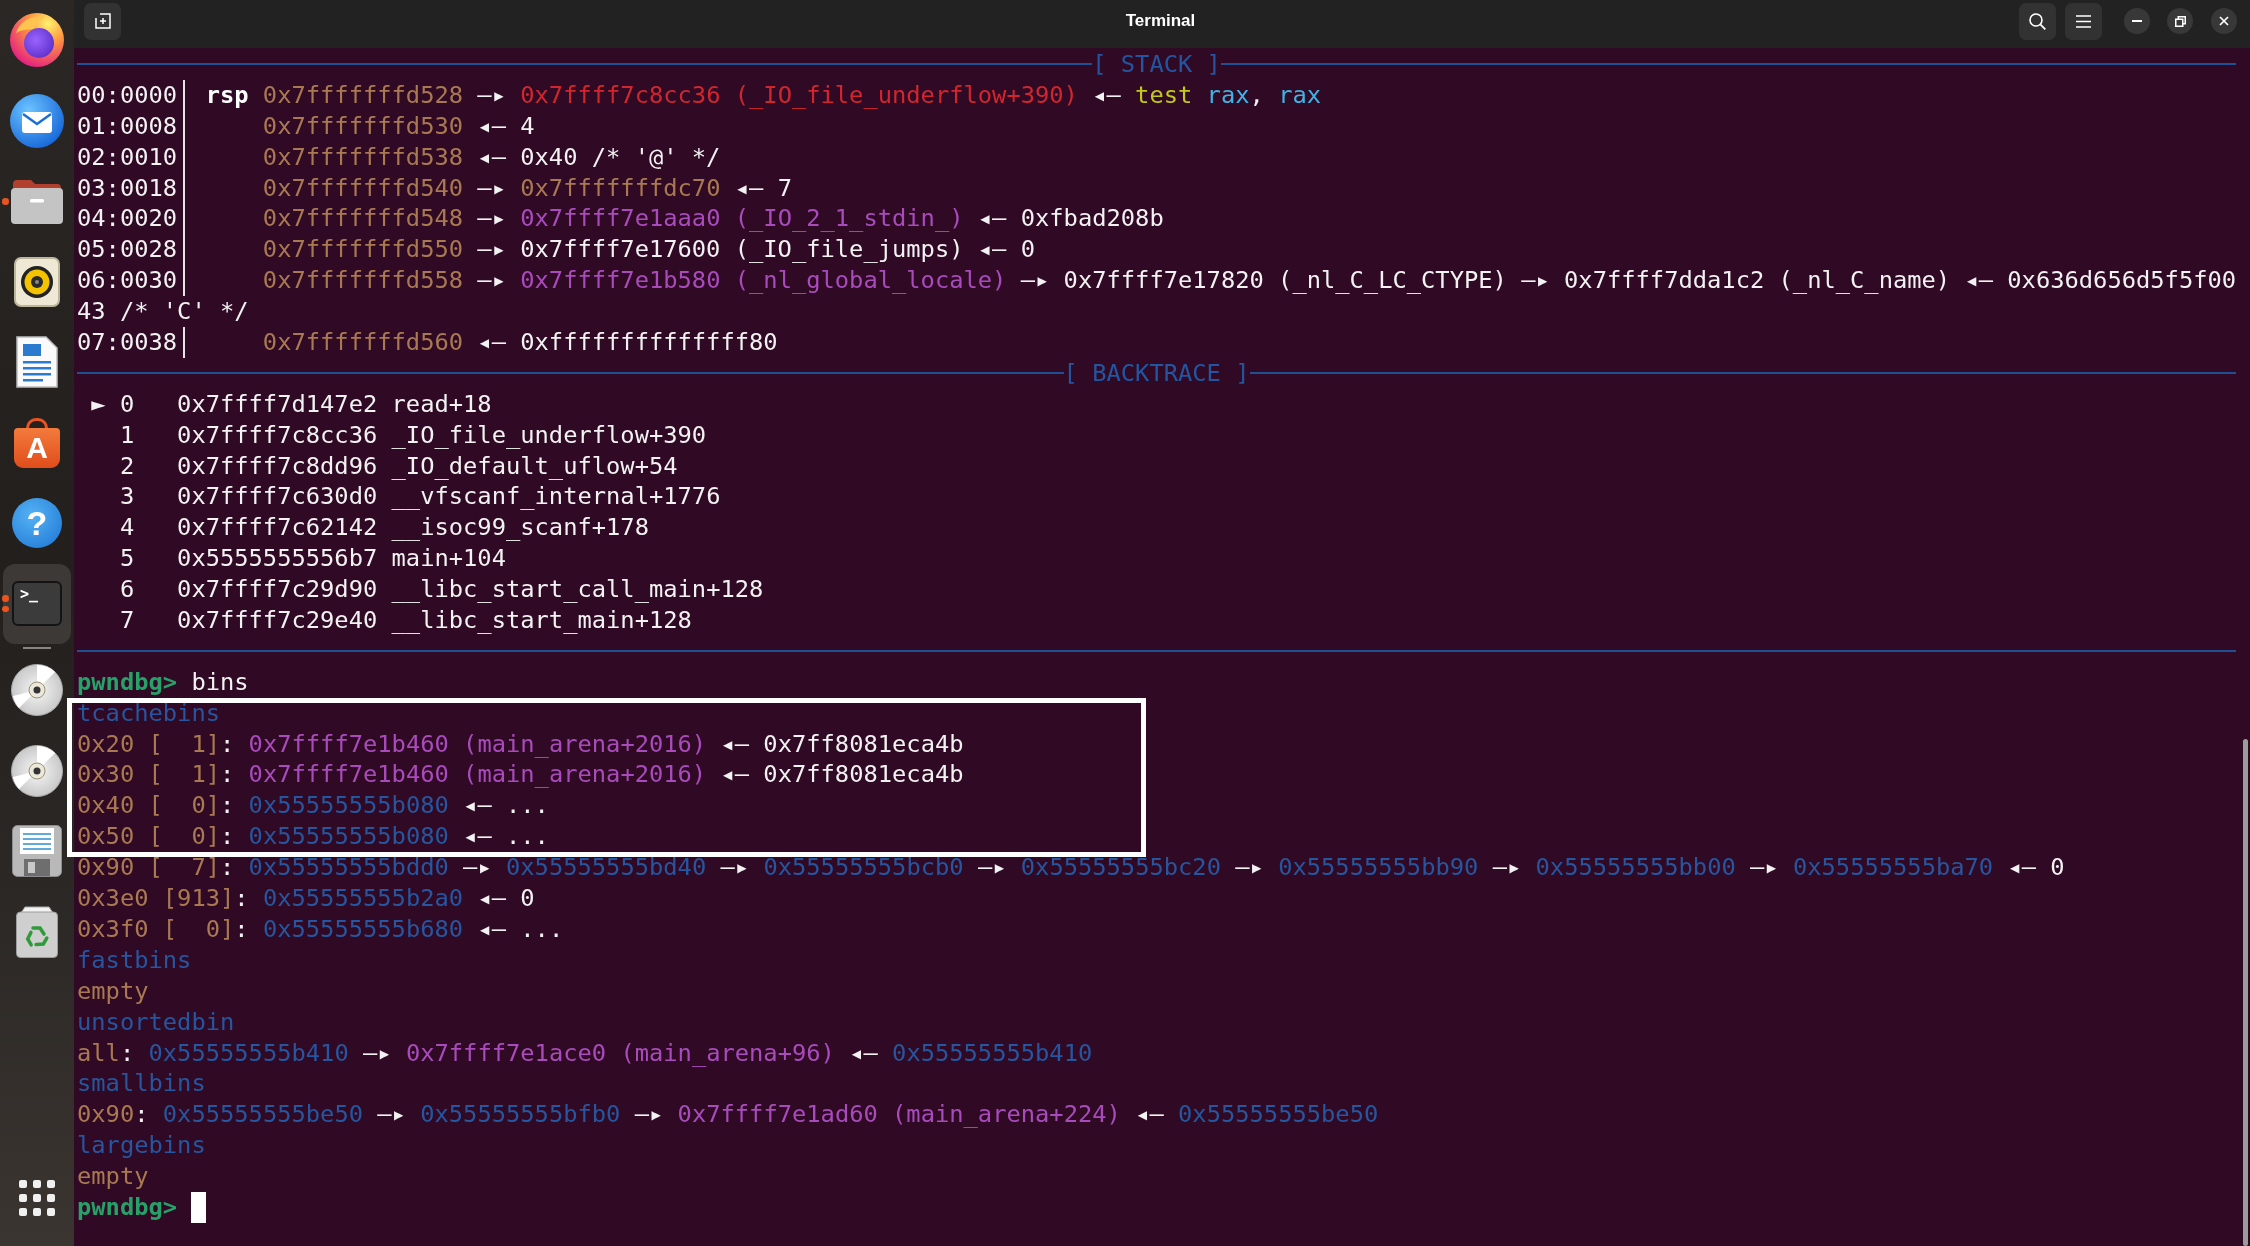  Describe the element at coordinates (277, 620) in the screenshot. I see `frame-address: 0x7ffff7c29e40` at that location.